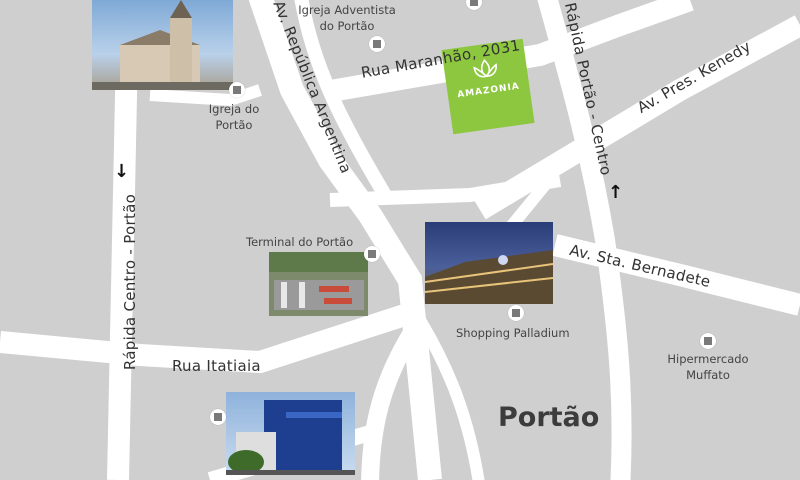 This screenshot has width=800, height=480. Describe the element at coordinates (616, 192) in the screenshot. I see `arrow-up-icon: ↑` at that location.